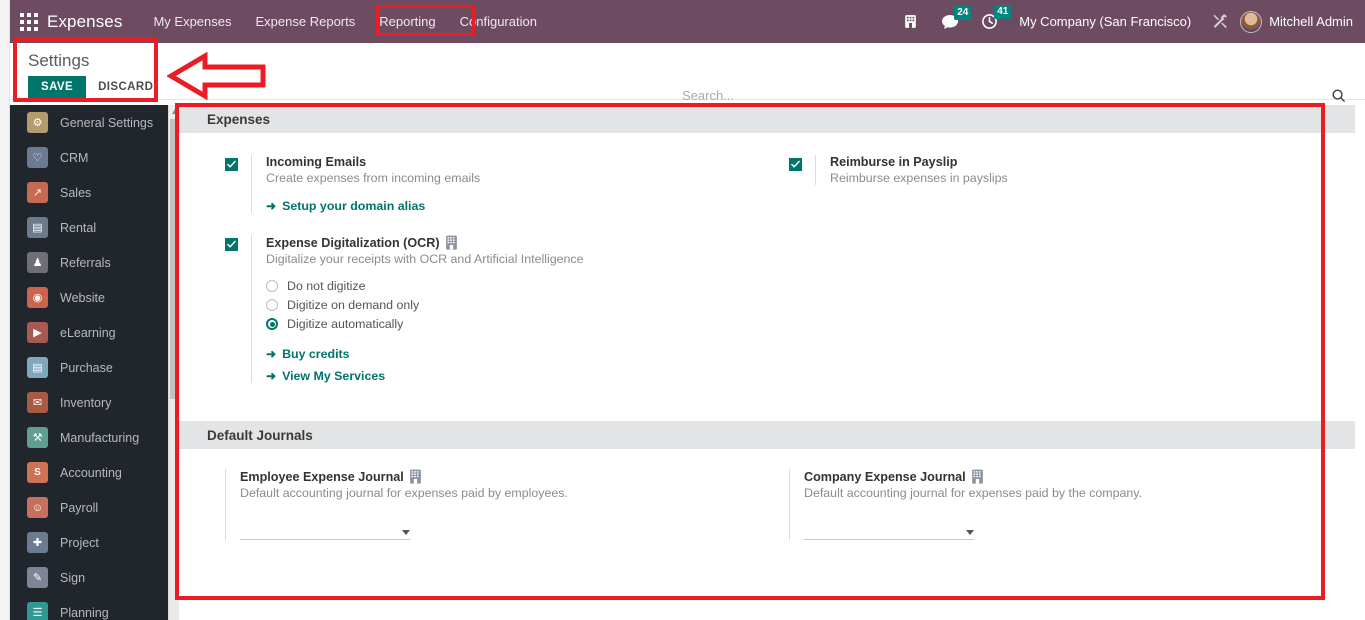 This screenshot has height=620, width=1365. I want to click on discard-button: DISCARD, so click(125, 87).